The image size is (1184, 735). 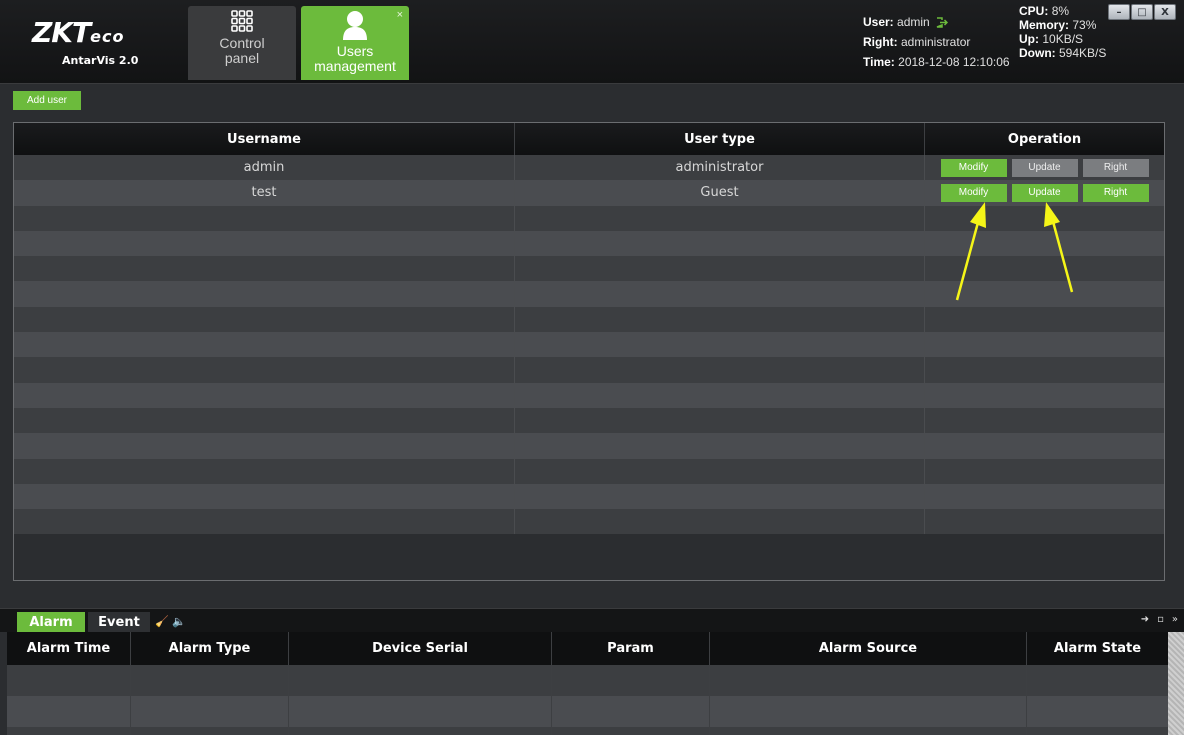 What do you see at coordinates (942, 23) in the screenshot?
I see `logout-icon` at bounding box center [942, 23].